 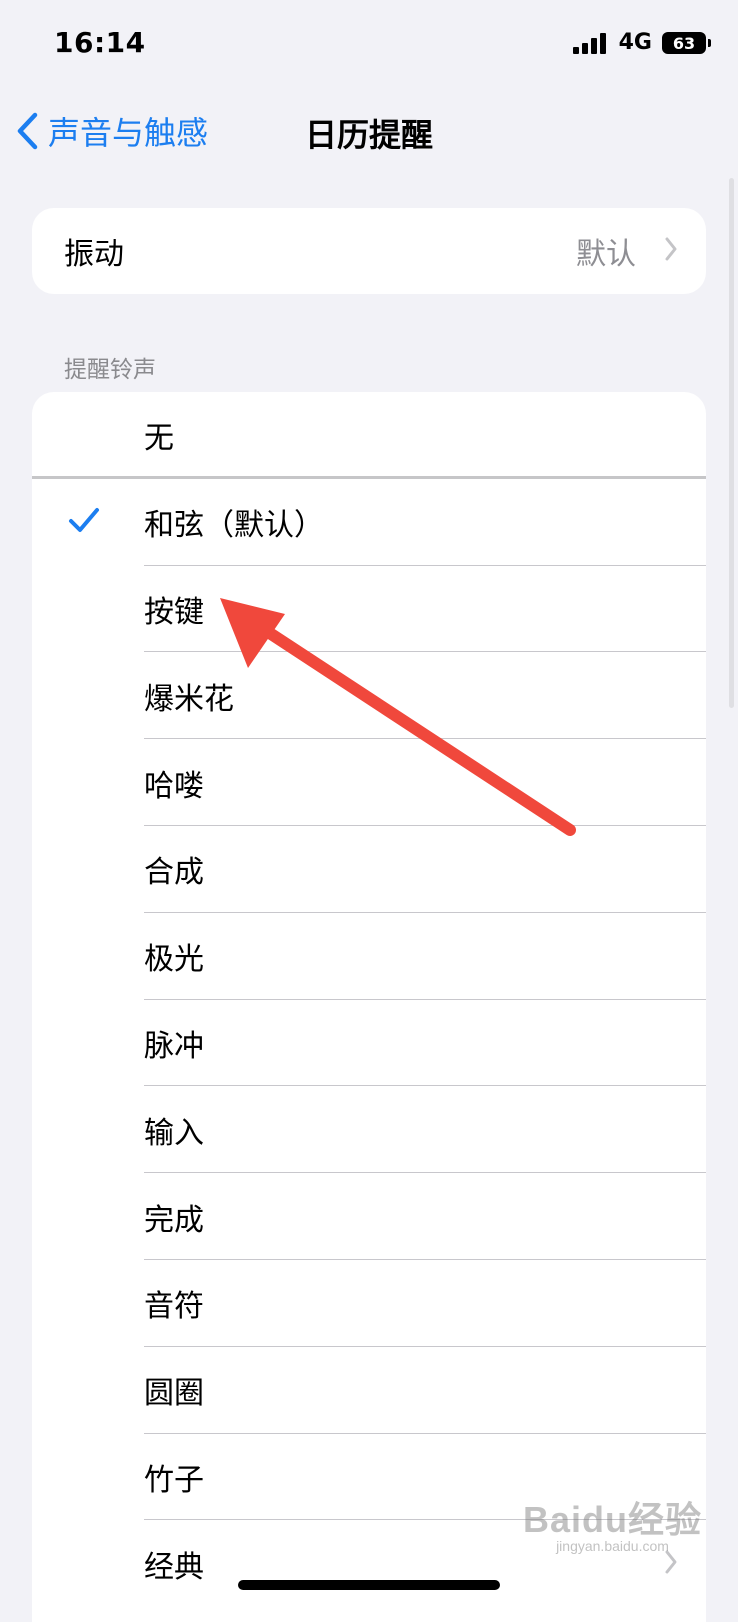 What do you see at coordinates (174, 1480) in the screenshot?
I see `tone-label: 竹子` at bounding box center [174, 1480].